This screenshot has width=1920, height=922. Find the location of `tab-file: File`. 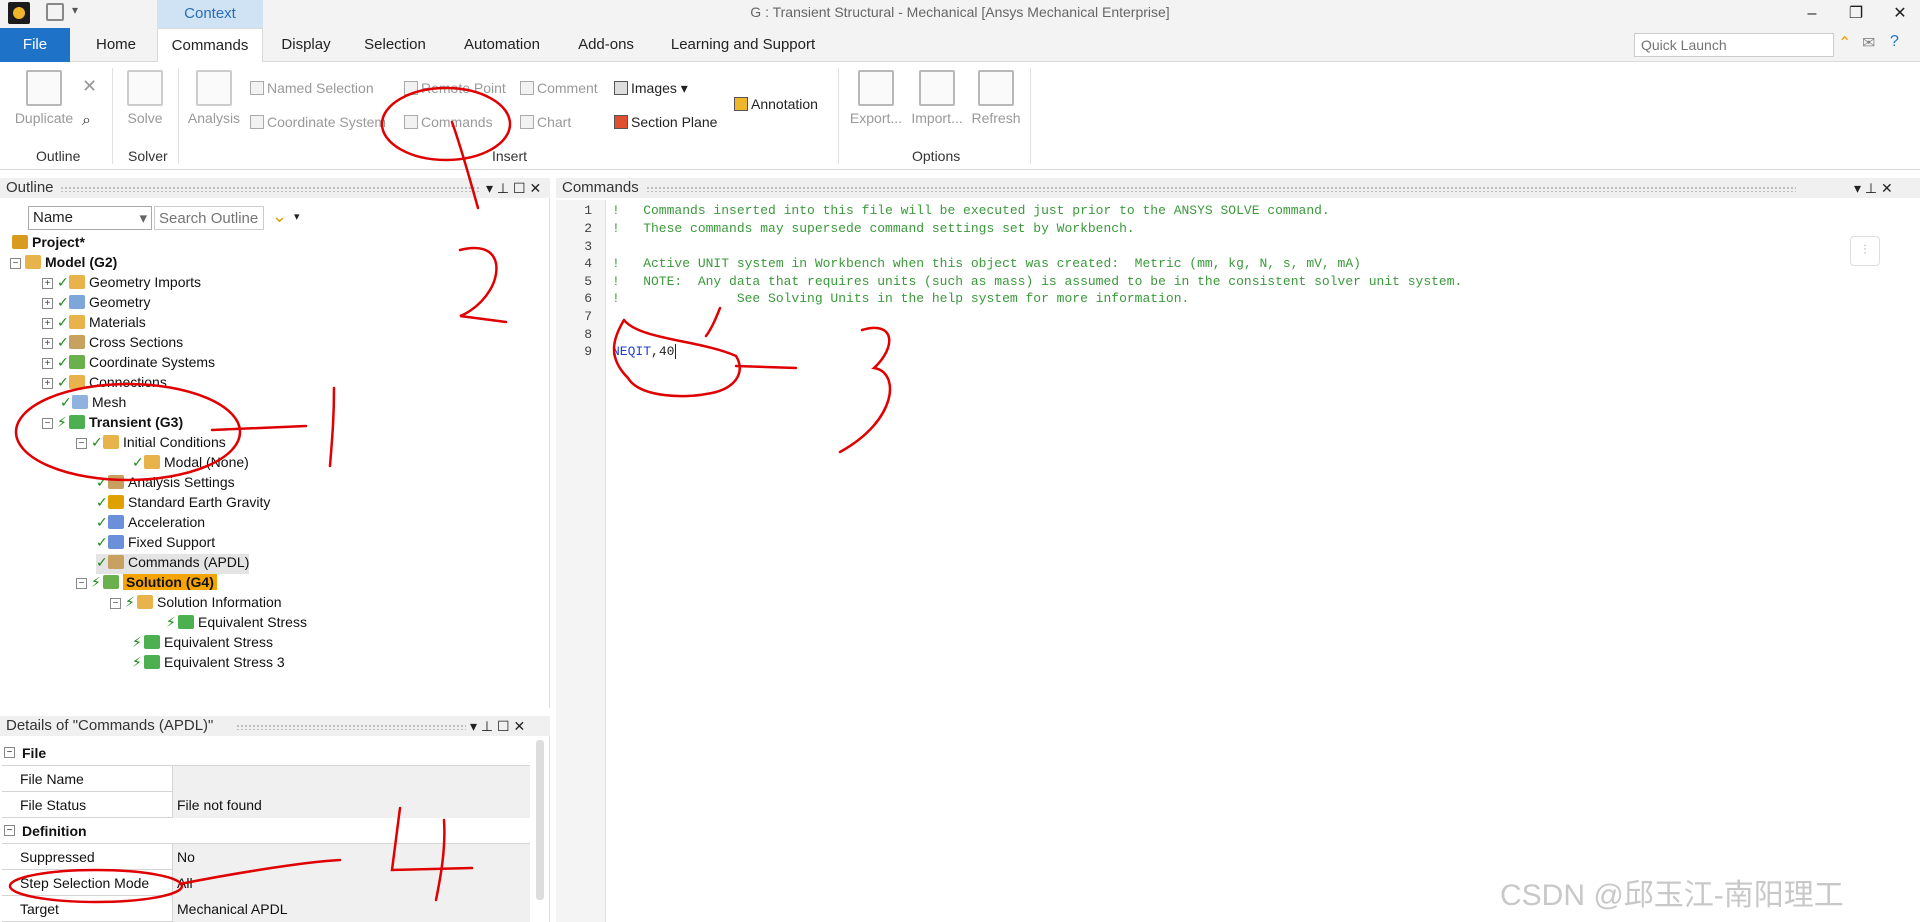

tab-file: File is located at coordinates (35, 45).